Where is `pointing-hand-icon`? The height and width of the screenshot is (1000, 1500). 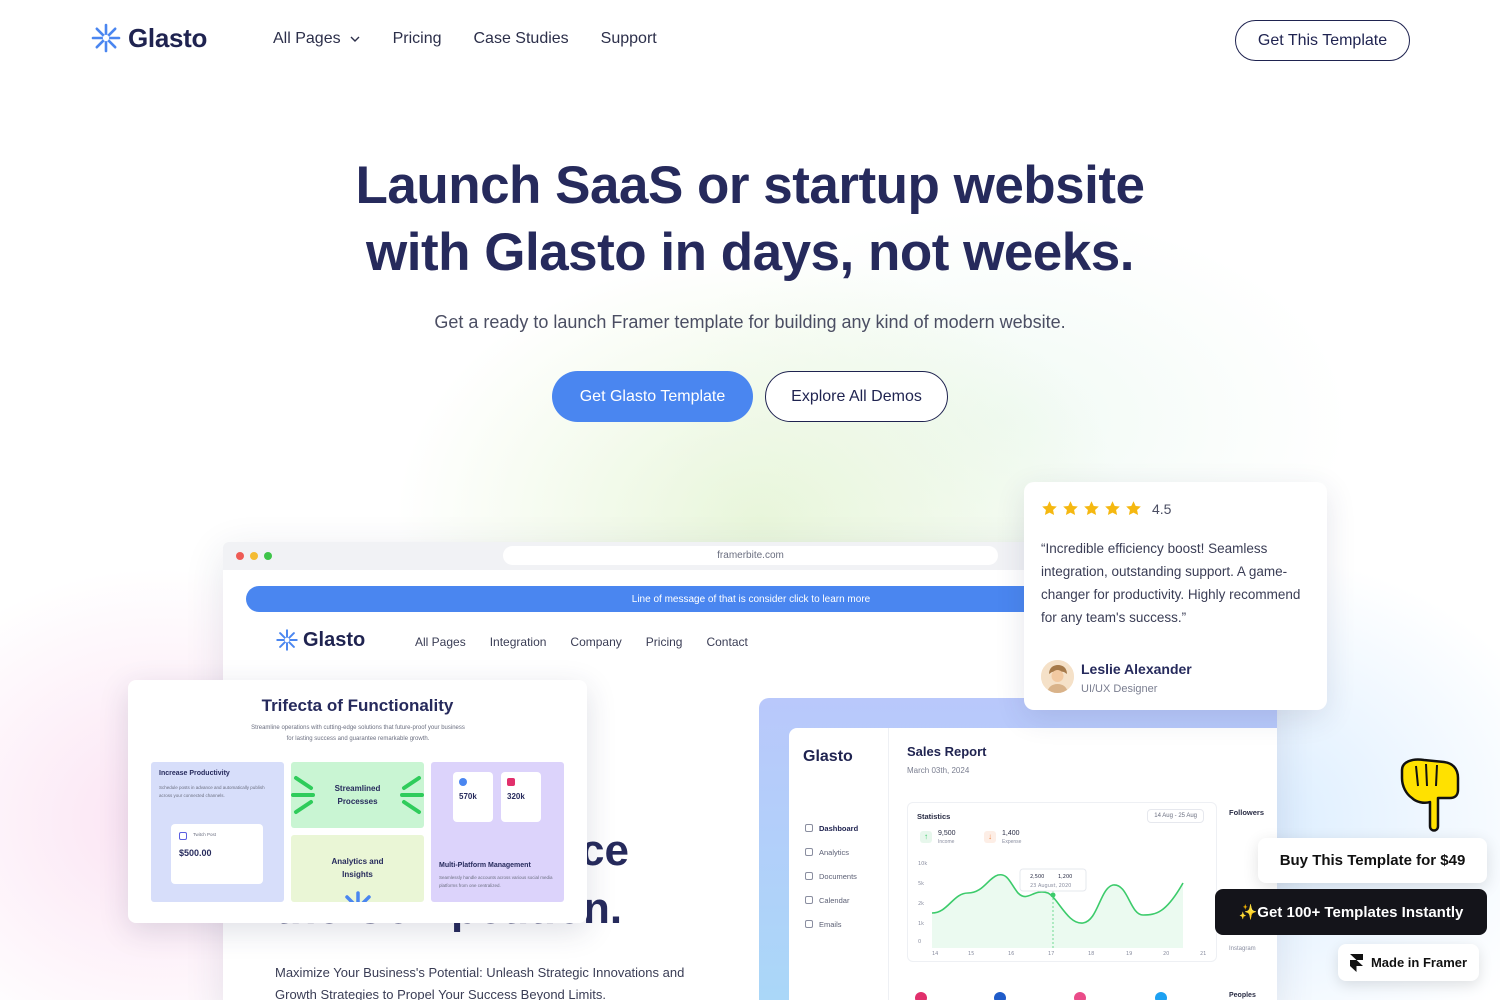 pointing-hand-icon is located at coordinates (1430, 795).